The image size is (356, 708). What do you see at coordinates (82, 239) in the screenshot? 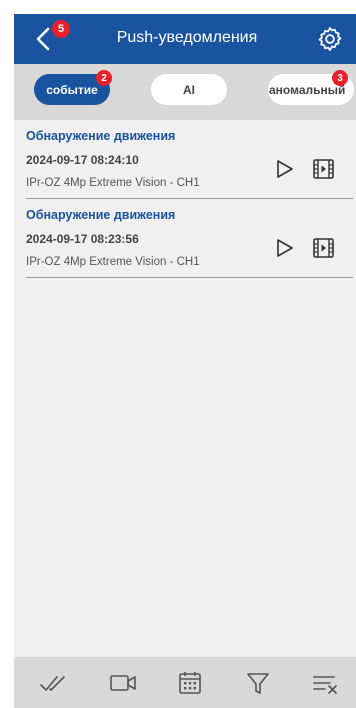
I see `event-datetime: 2024-09-17 08:23:56` at bounding box center [82, 239].